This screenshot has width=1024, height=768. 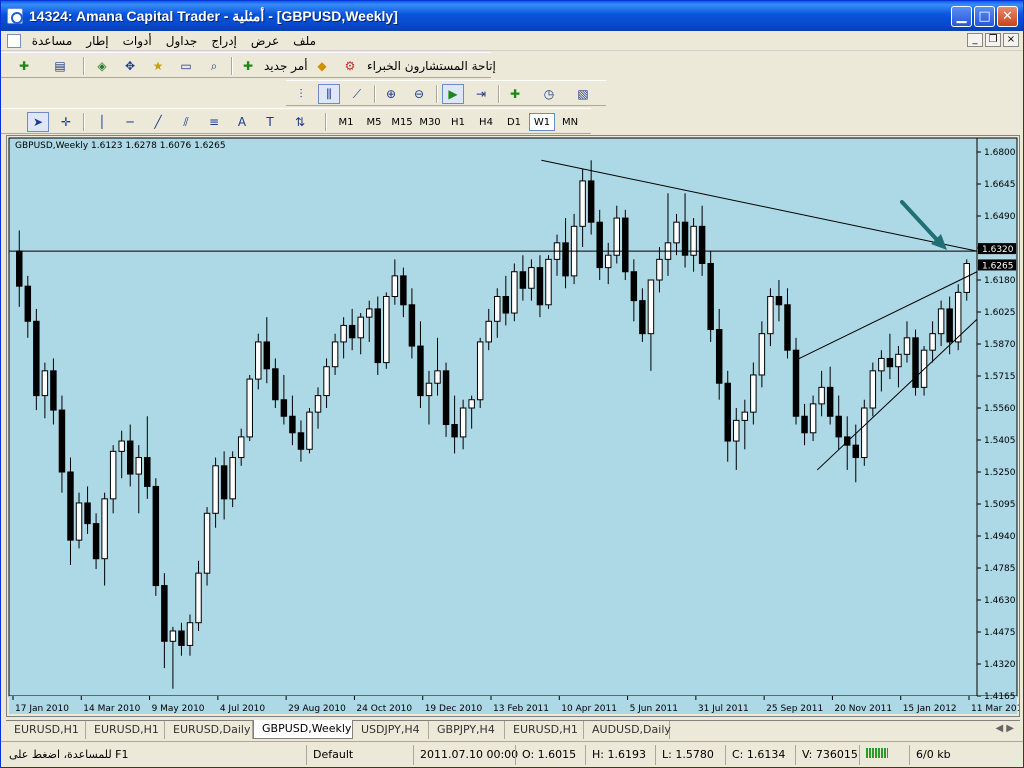 What do you see at coordinates (654, 709) in the screenshot?
I see `x-tick-label: 5 Jun 2011` at bounding box center [654, 709].